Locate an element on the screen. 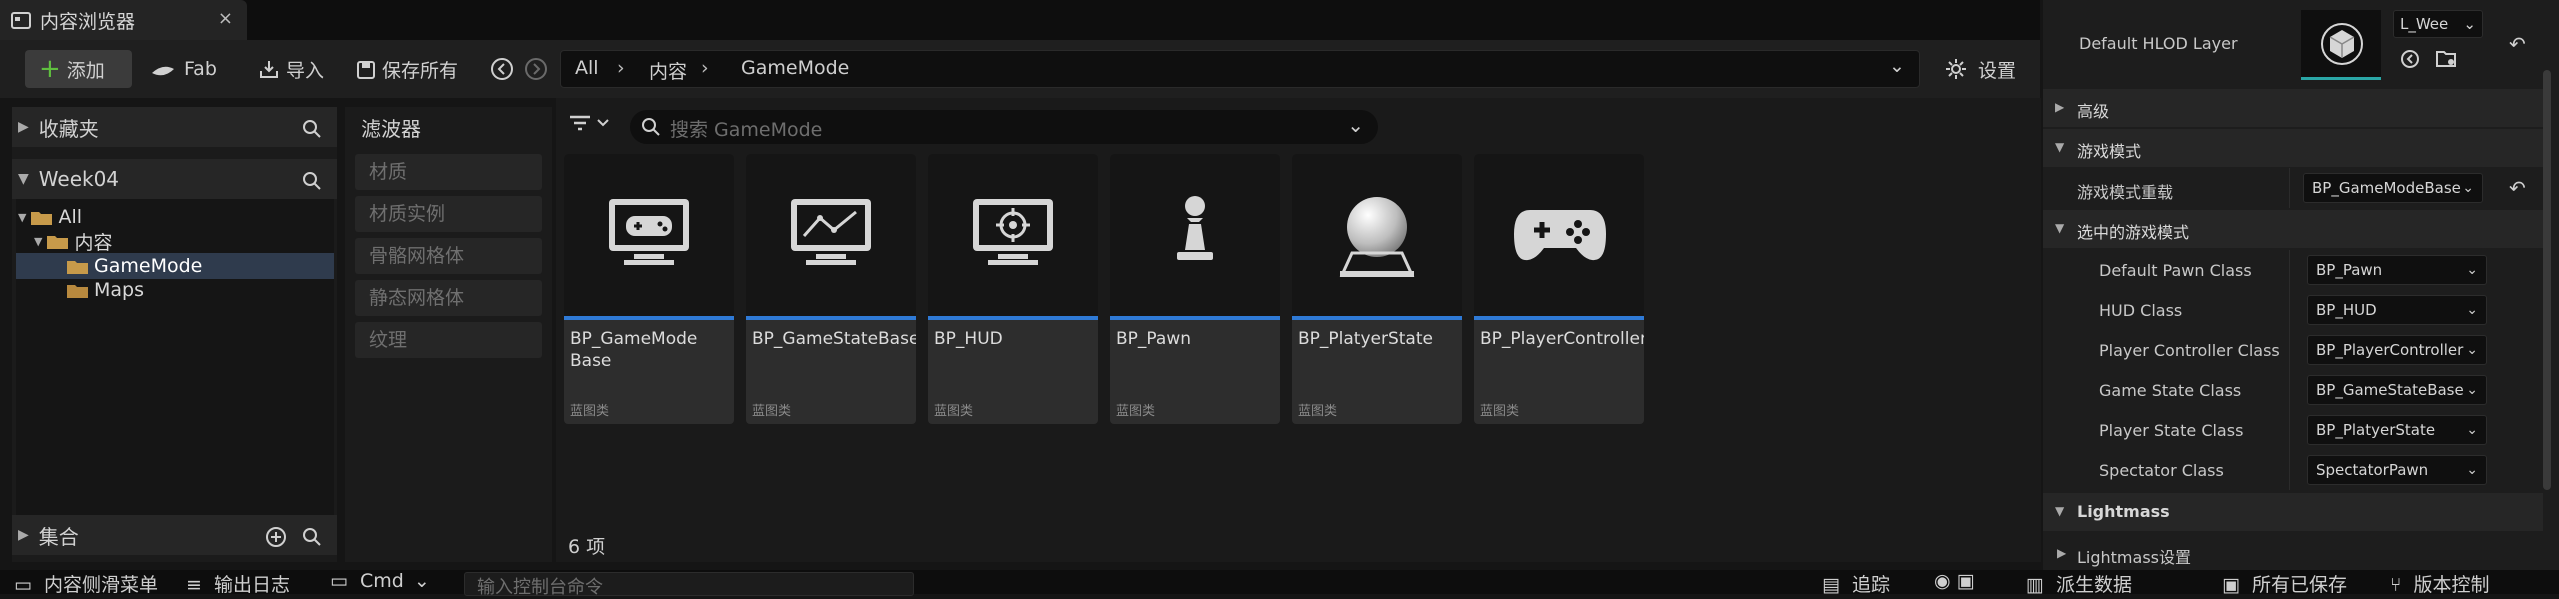 The image size is (2559, 599). player-state-class-select: BP_PlatyerState ⌄ is located at coordinates (2397, 430).